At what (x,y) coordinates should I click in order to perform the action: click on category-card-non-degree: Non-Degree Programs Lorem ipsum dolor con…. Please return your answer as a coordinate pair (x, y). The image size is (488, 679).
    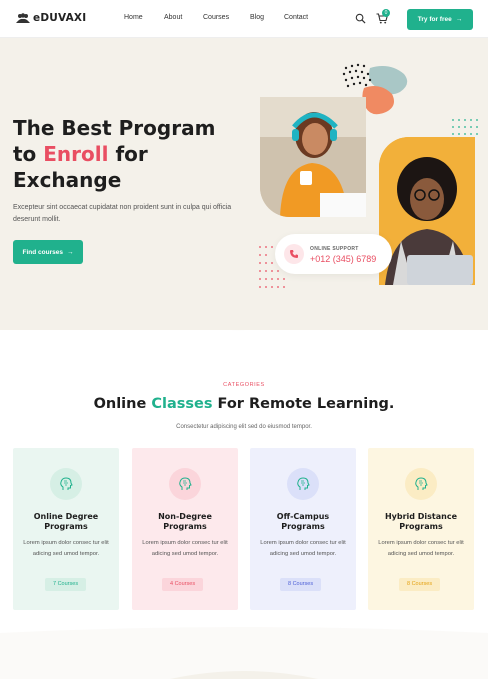
    Looking at the image, I should click on (185, 529).